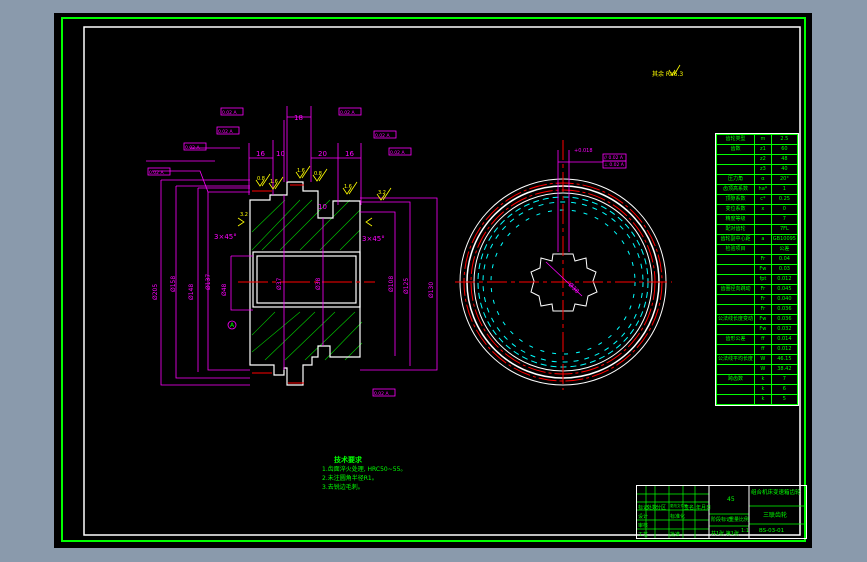 The image size is (867, 562). What do you see at coordinates (735, 219) in the screenshot?
I see `param-name: 精度等级` at bounding box center [735, 219].